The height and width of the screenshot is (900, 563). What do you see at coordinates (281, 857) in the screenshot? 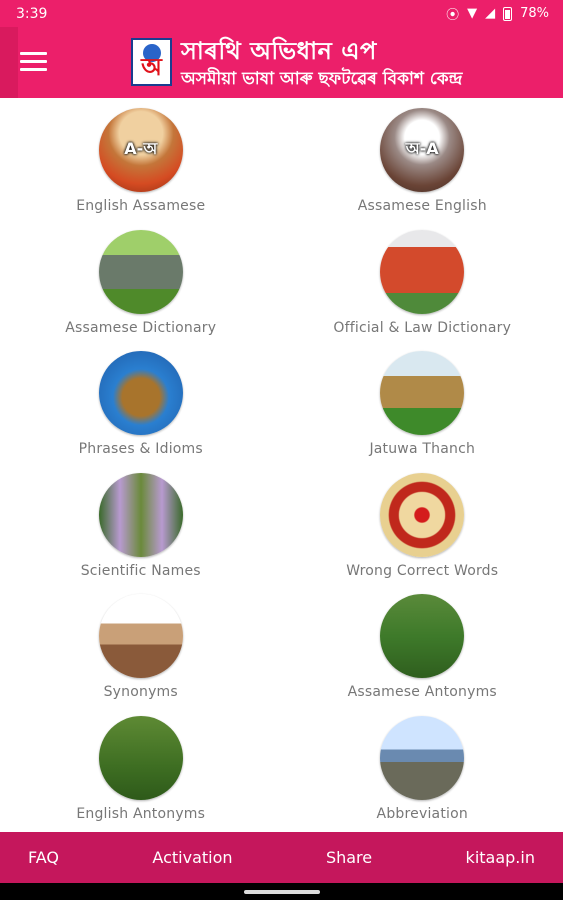
I see `bottom-nav: FAQ Activation Share kitaap.in` at bounding box center [281, 857].